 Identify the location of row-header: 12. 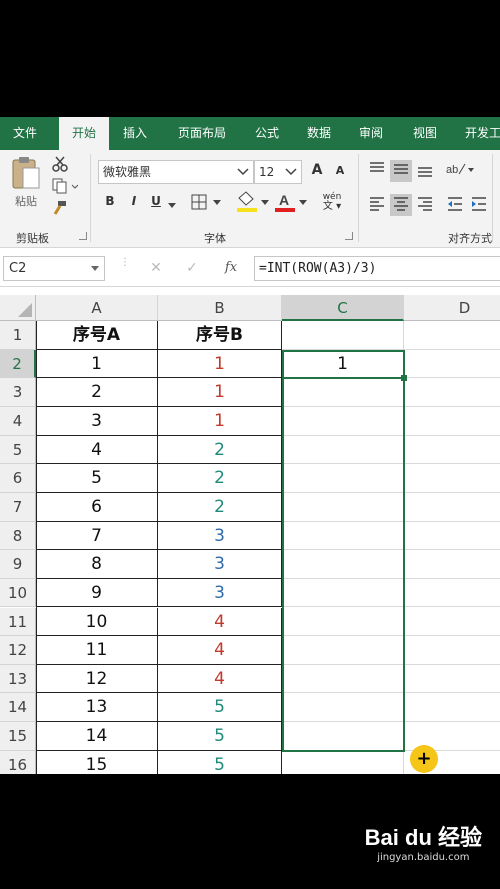
(18, 650).